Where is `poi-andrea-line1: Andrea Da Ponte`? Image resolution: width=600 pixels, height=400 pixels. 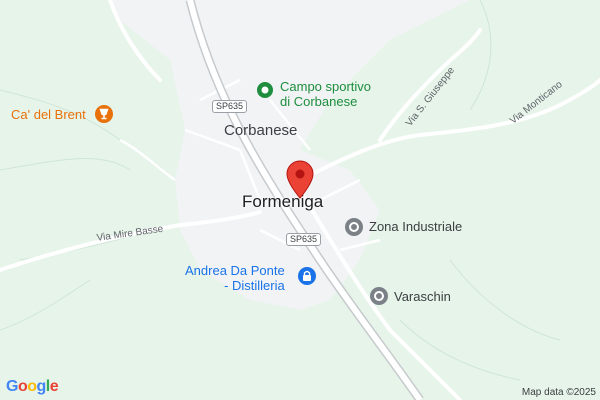 poi-andrea-line1: Andrea Da Ponte is located at coordinates (235, 270).